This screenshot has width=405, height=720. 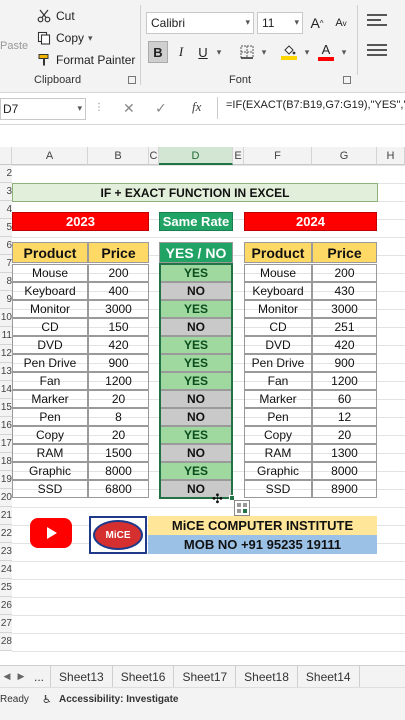 I want to click on row-header: 16, so click(x=6, y=426).